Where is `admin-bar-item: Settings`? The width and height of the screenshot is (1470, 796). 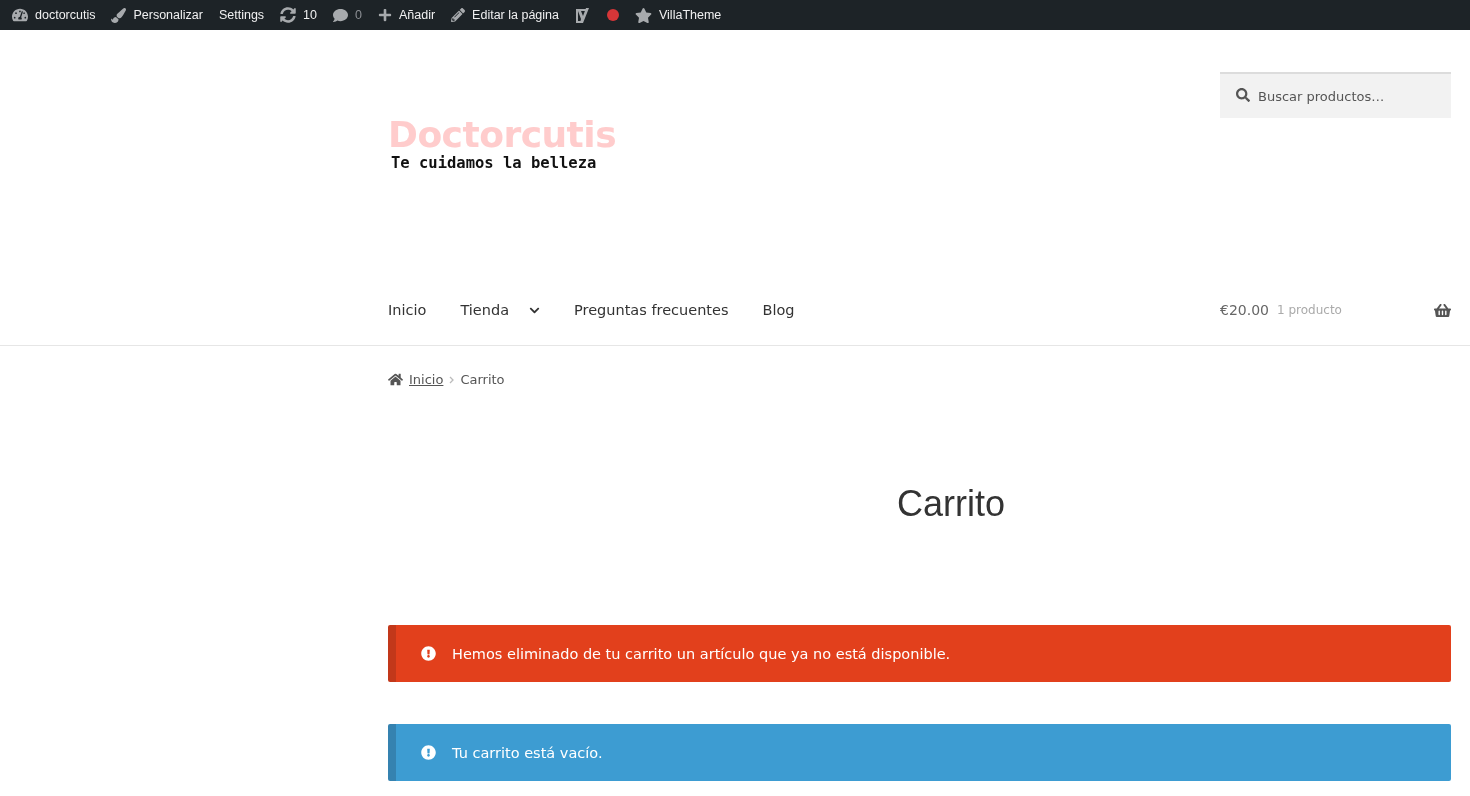 admin-bar-item: Settings is located at coordinates (241, 15).